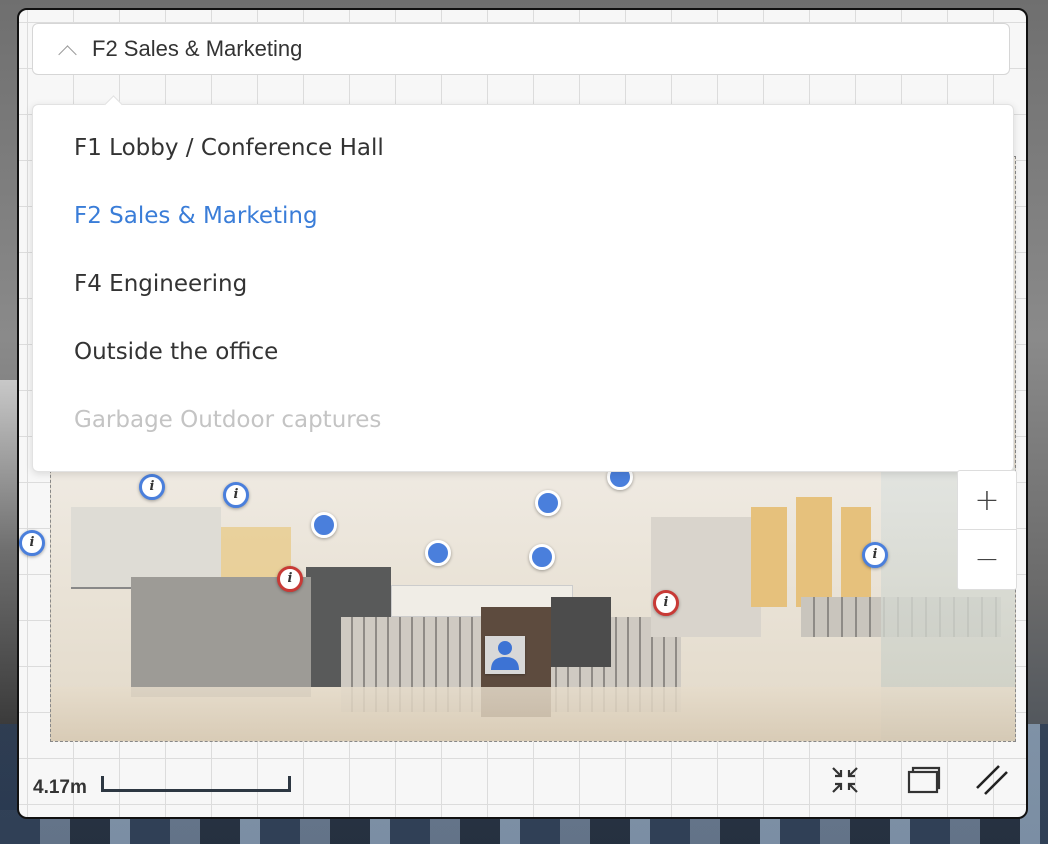  What do you see at coordinates (160, 284) in the screenshot?
I see `floor-option-f4: F4 Engineering` at bounding box center [160, 284].